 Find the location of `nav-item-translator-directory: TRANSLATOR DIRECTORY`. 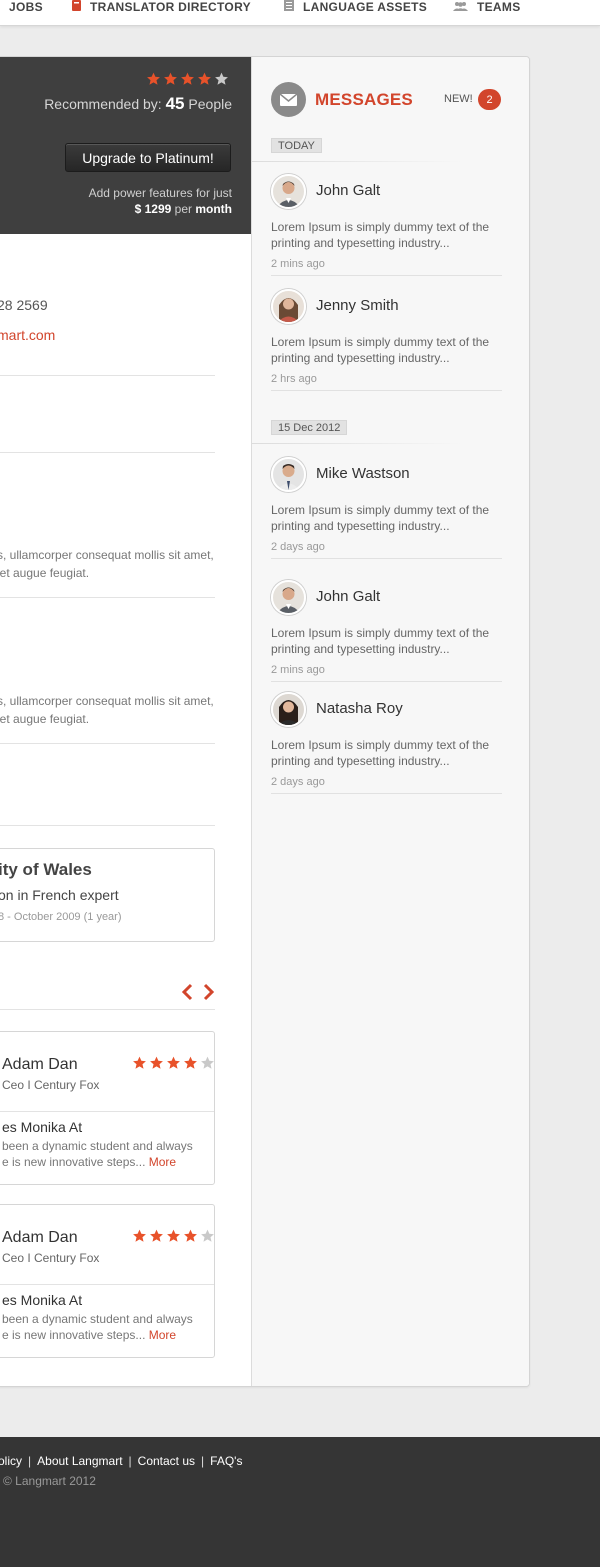

nav-item-translator-directory: TRANSLATOR DIRECTORY is located at coordinates (161, 7).